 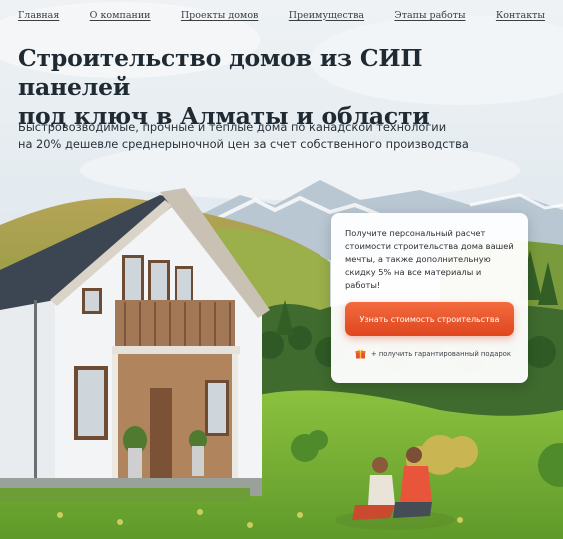 I want to click on nav-link-projects: Проекты домов, so click(x=220, y=15).